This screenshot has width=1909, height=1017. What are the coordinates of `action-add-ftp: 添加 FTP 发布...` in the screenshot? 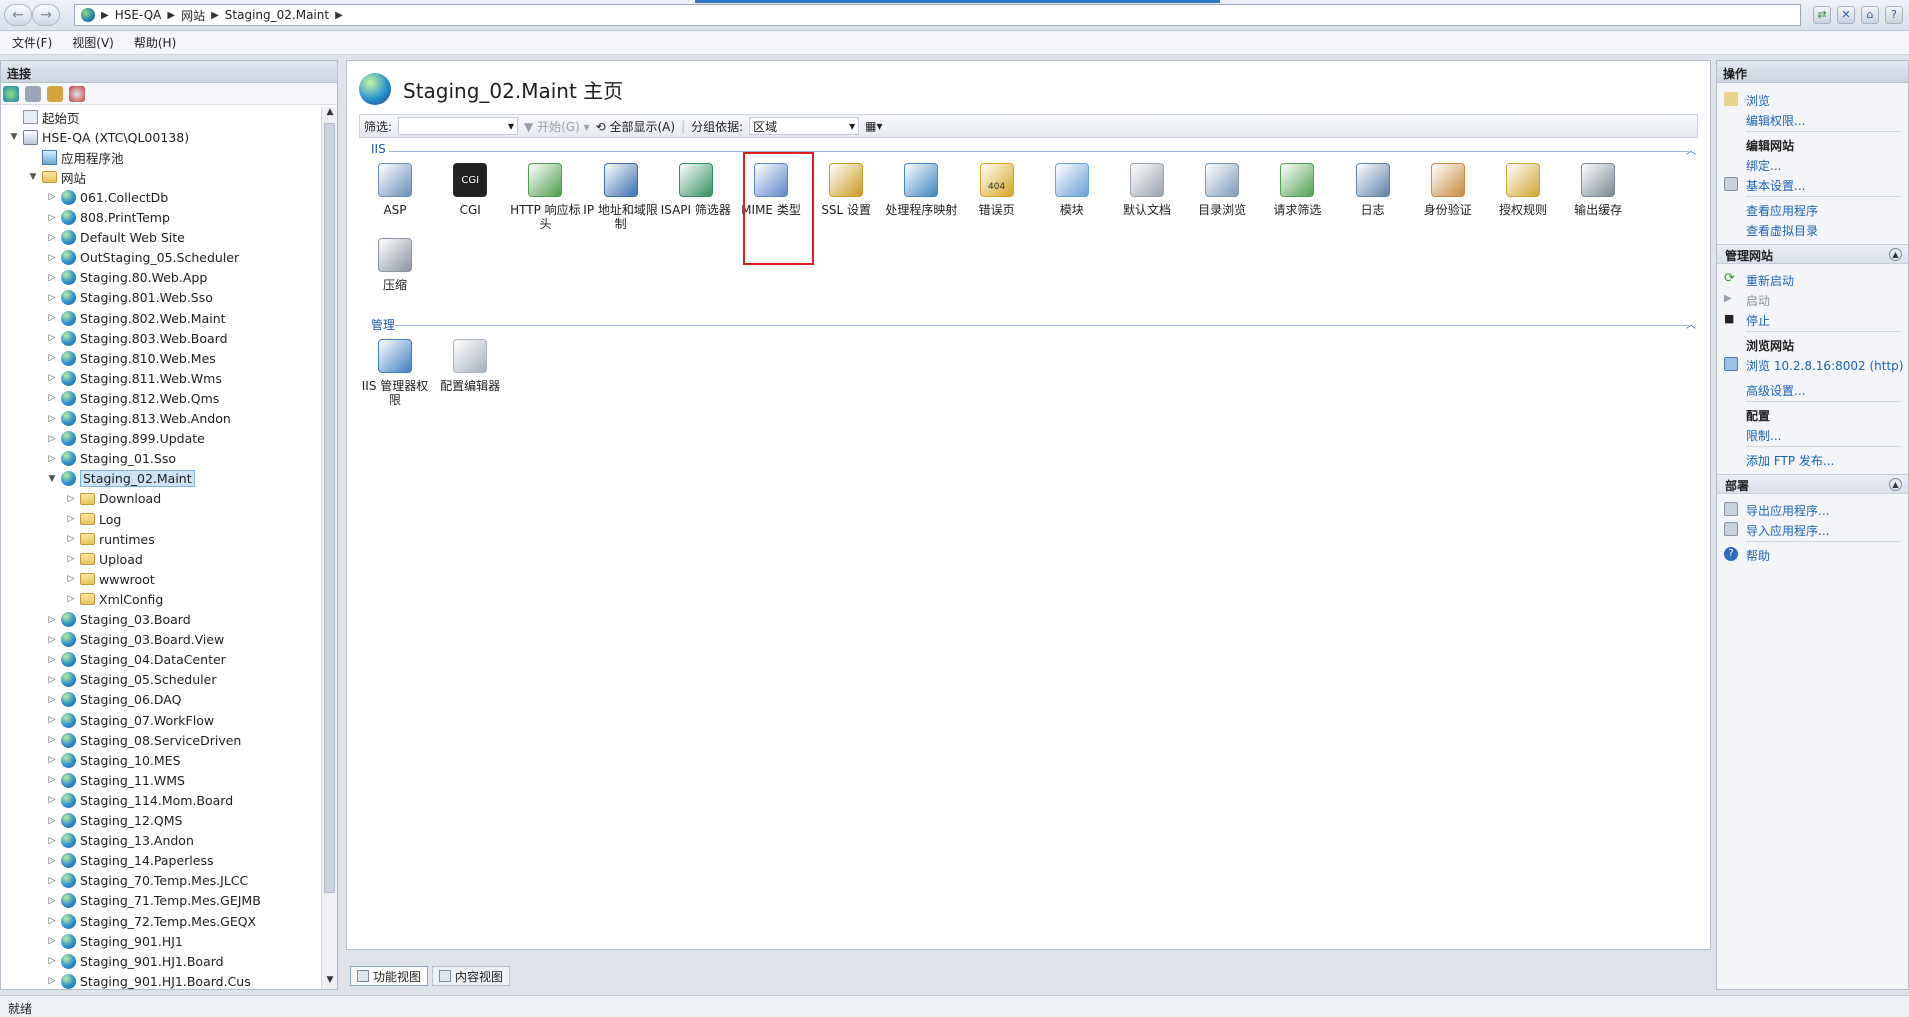 It's located at (1790, 460).